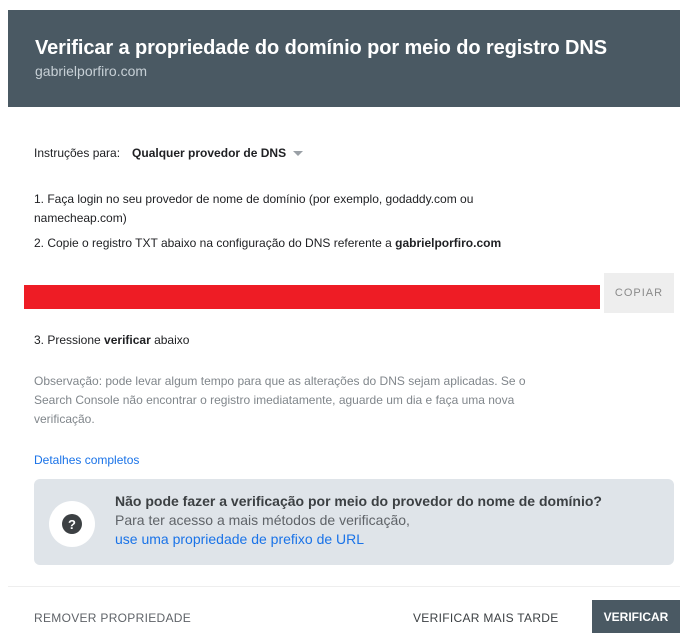 This screenshot has width=688, height=633. Describe the element at coordinates (170, 340) in the screenshot. I see `step-3-suffix: abaixo` at that location.